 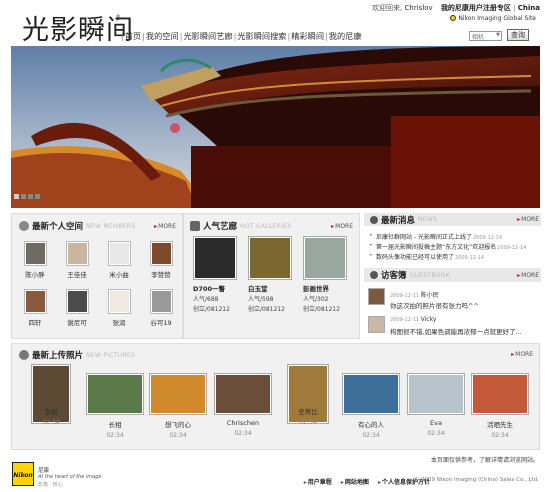 I want to click on hero-pager, so click(x=28, y=197).